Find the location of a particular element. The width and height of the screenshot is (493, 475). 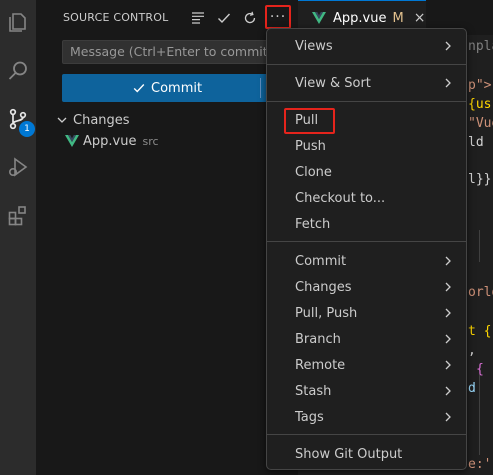

changed-file-name: App.vue is located at coordinates (110, 141).